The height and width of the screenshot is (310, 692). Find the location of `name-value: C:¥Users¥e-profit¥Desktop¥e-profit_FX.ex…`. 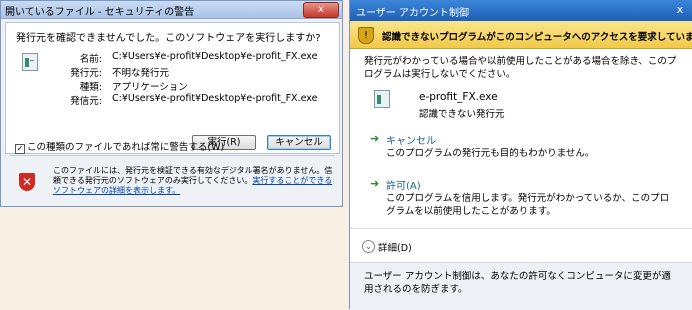

name-value: C:¥Users¥e-profit¥Desktop¥e-profit_FX.ex… is located at coordinates (215, 56).